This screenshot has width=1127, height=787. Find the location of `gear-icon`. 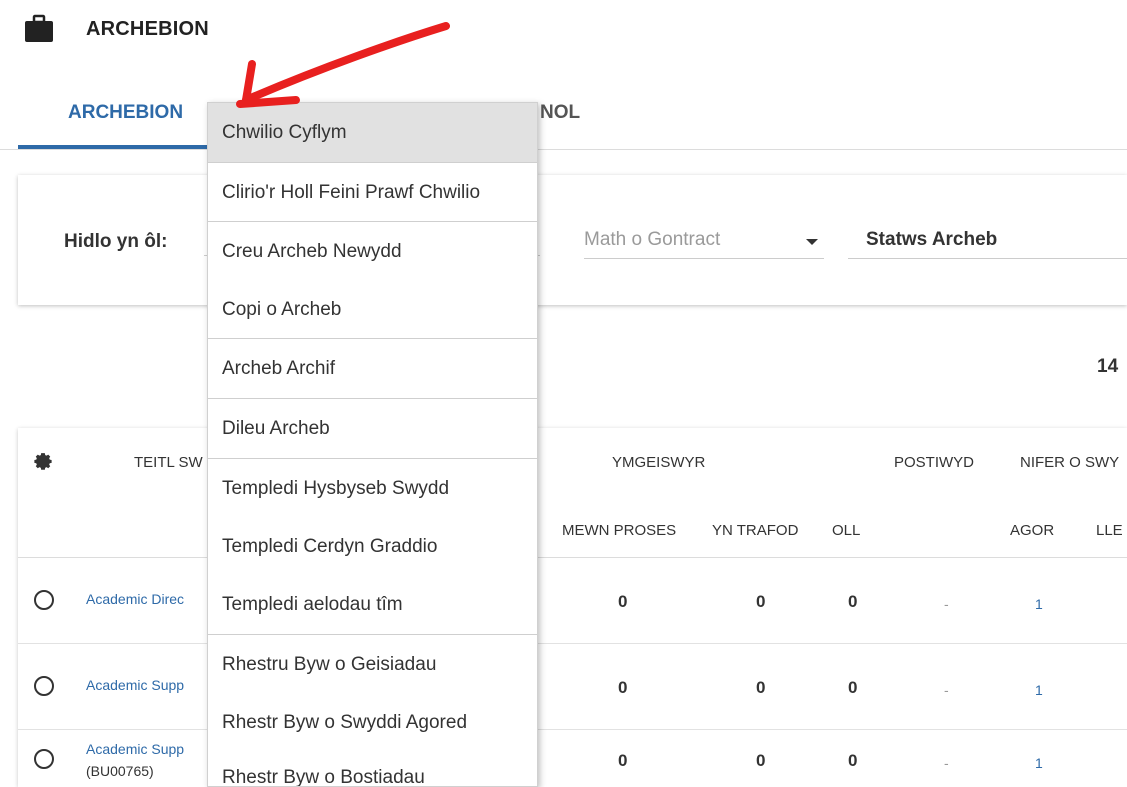

gear-icon is located at coordinates (43, 461).